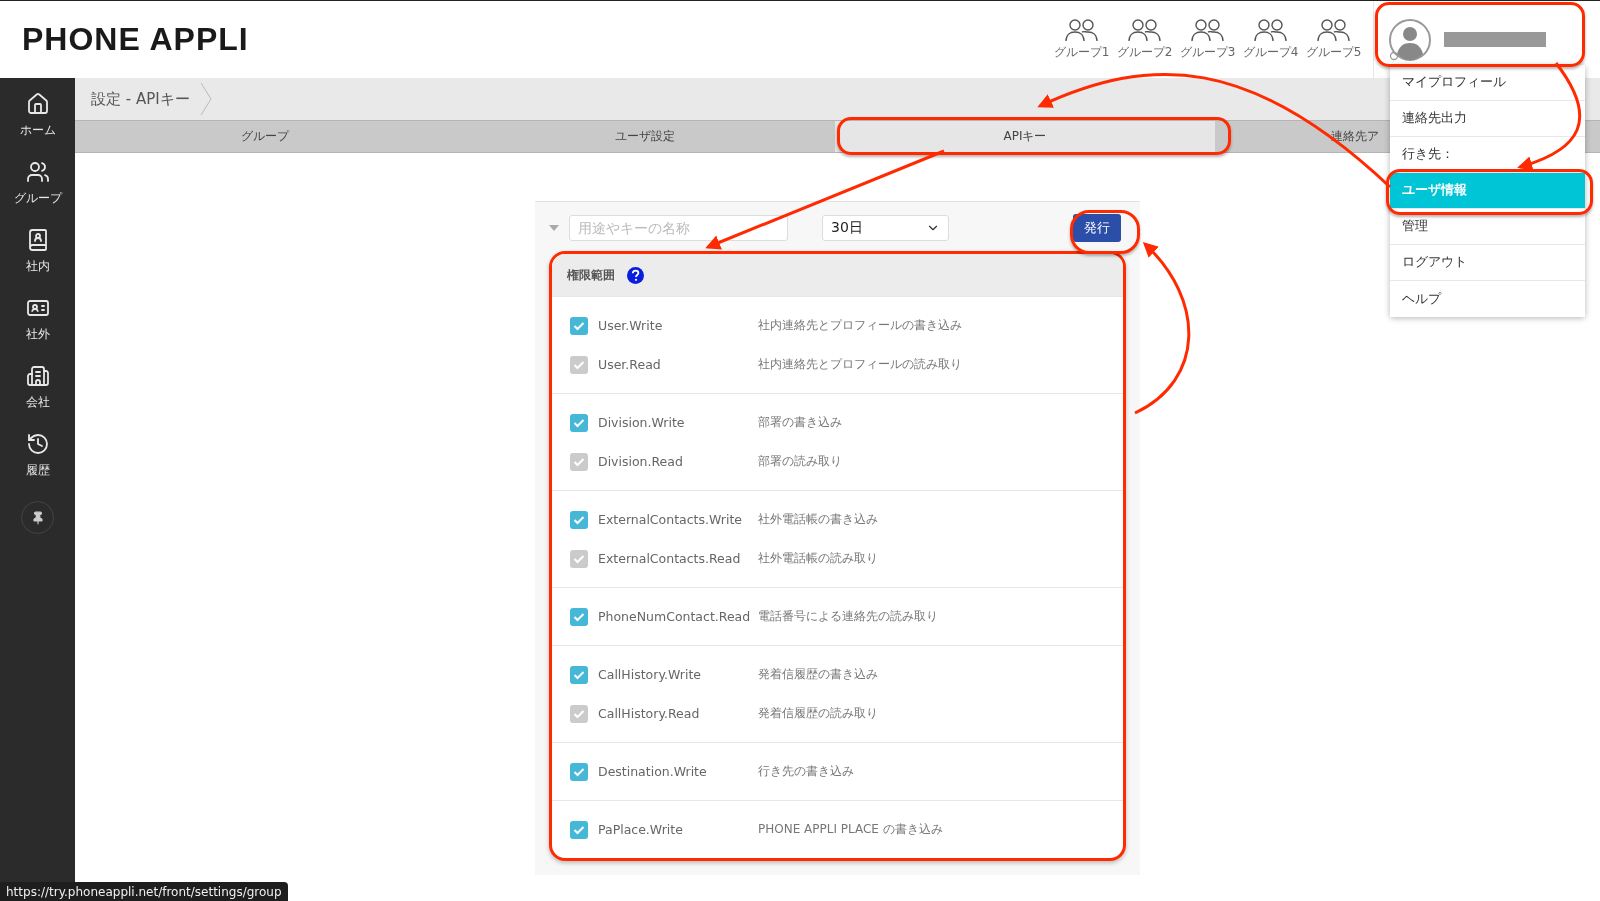  Describe the element at coordinates (144, 891) in the screenshot. I see `status-url: https://try.phoneappli.net/front/settings/group` at that location.